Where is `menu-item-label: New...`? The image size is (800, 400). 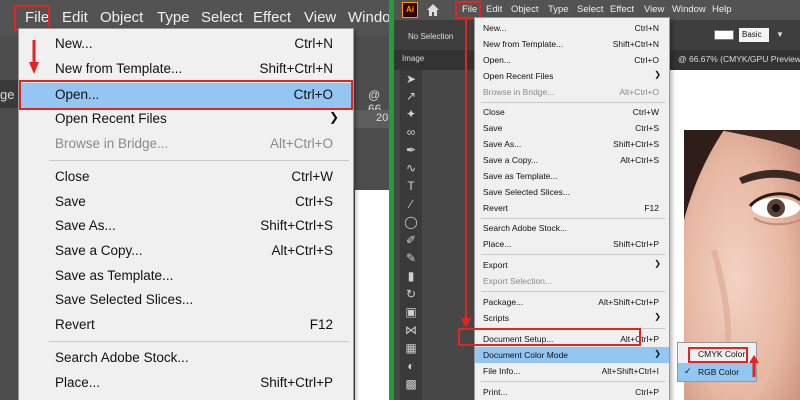
menu-item-label: New... is located at coordinates (74, 43).